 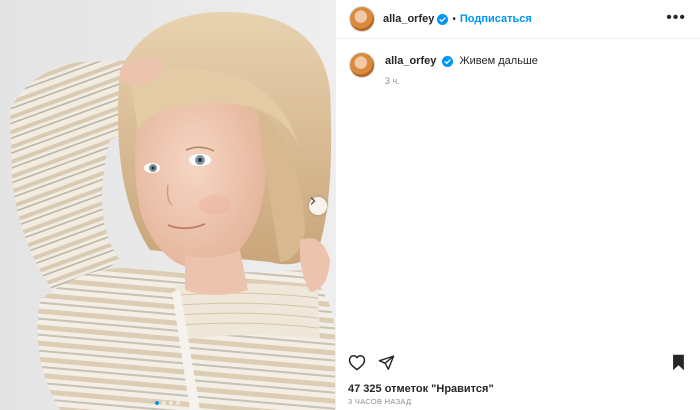 What do you see at coordinates (408, 19) in the screenshot?
I see `author-username: alla_orfey` at bounding box center [408, 19].